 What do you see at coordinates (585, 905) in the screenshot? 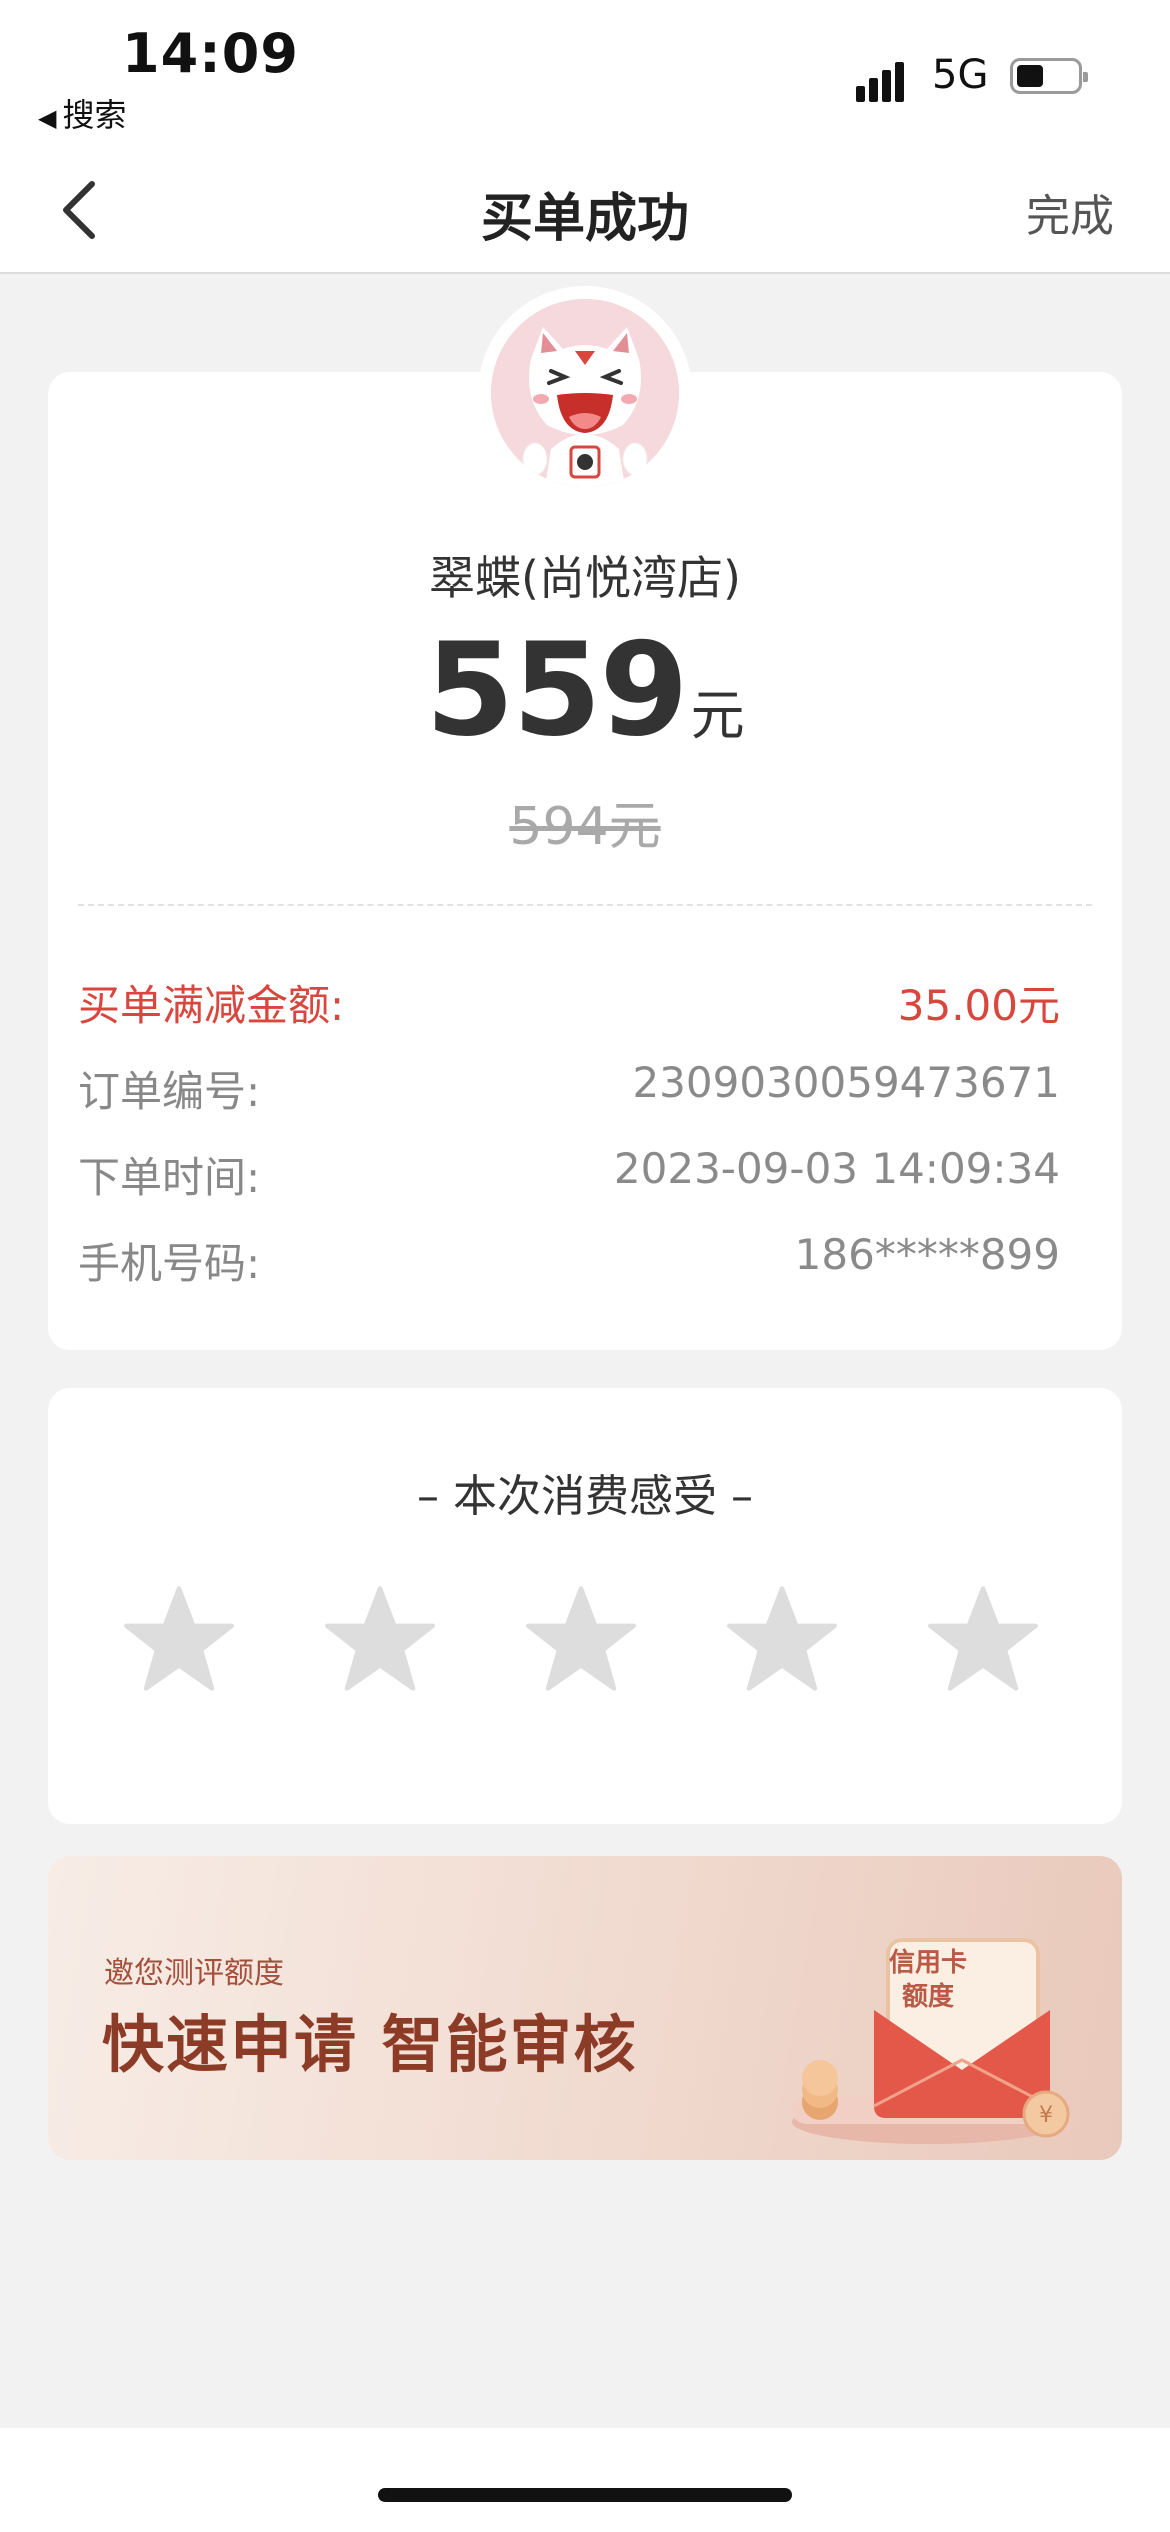
I see `dashed-divider` at bounding box center [585, 905].